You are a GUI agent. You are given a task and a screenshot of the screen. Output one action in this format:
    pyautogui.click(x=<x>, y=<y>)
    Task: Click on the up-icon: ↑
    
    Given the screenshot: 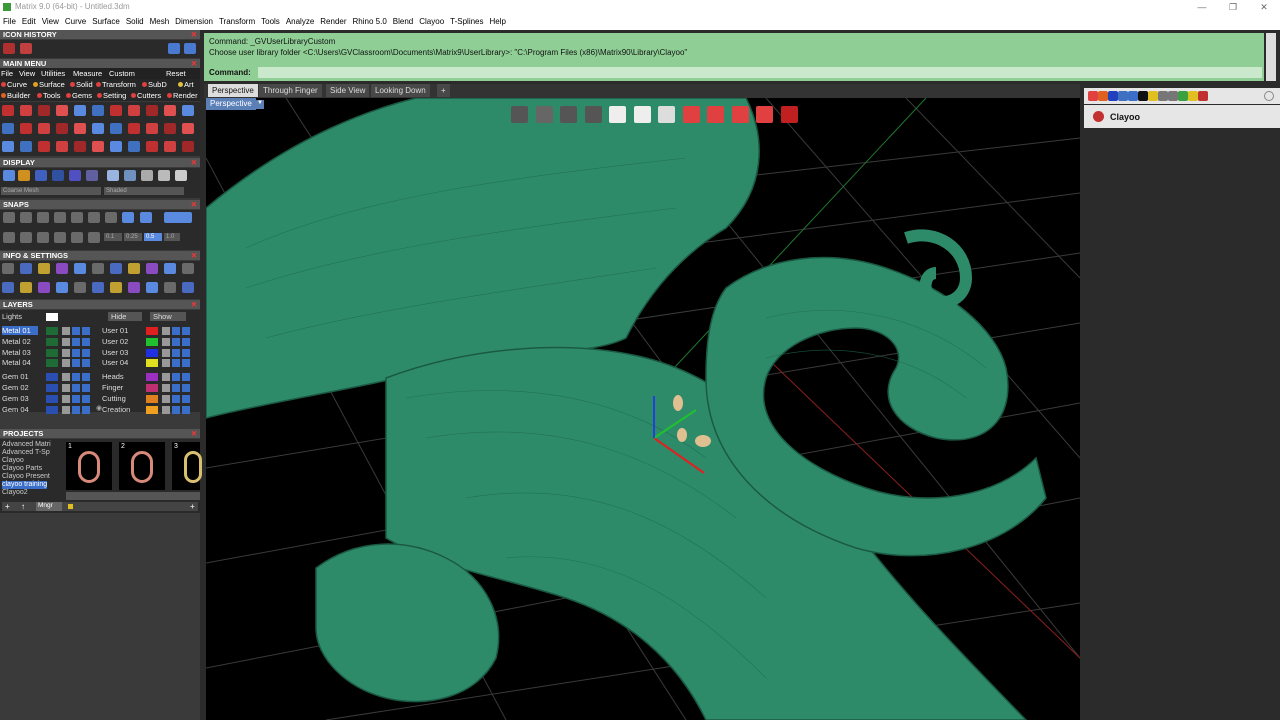 What is the action you would take?
    pyautogui.click(x=23, y=506)
    